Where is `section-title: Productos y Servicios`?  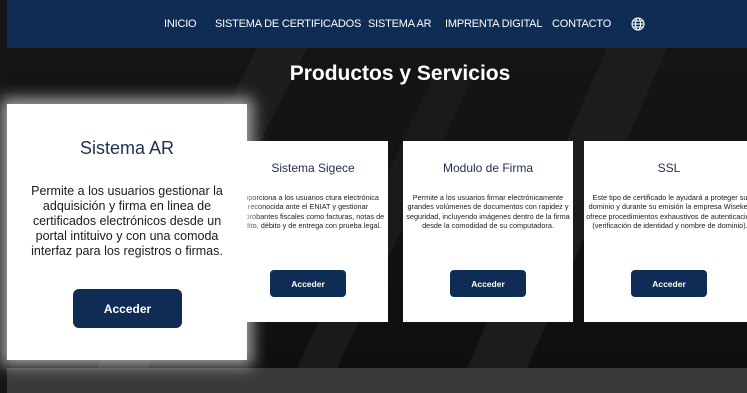 section-title: Productos y Servicios is located at coordinates (400, 73).